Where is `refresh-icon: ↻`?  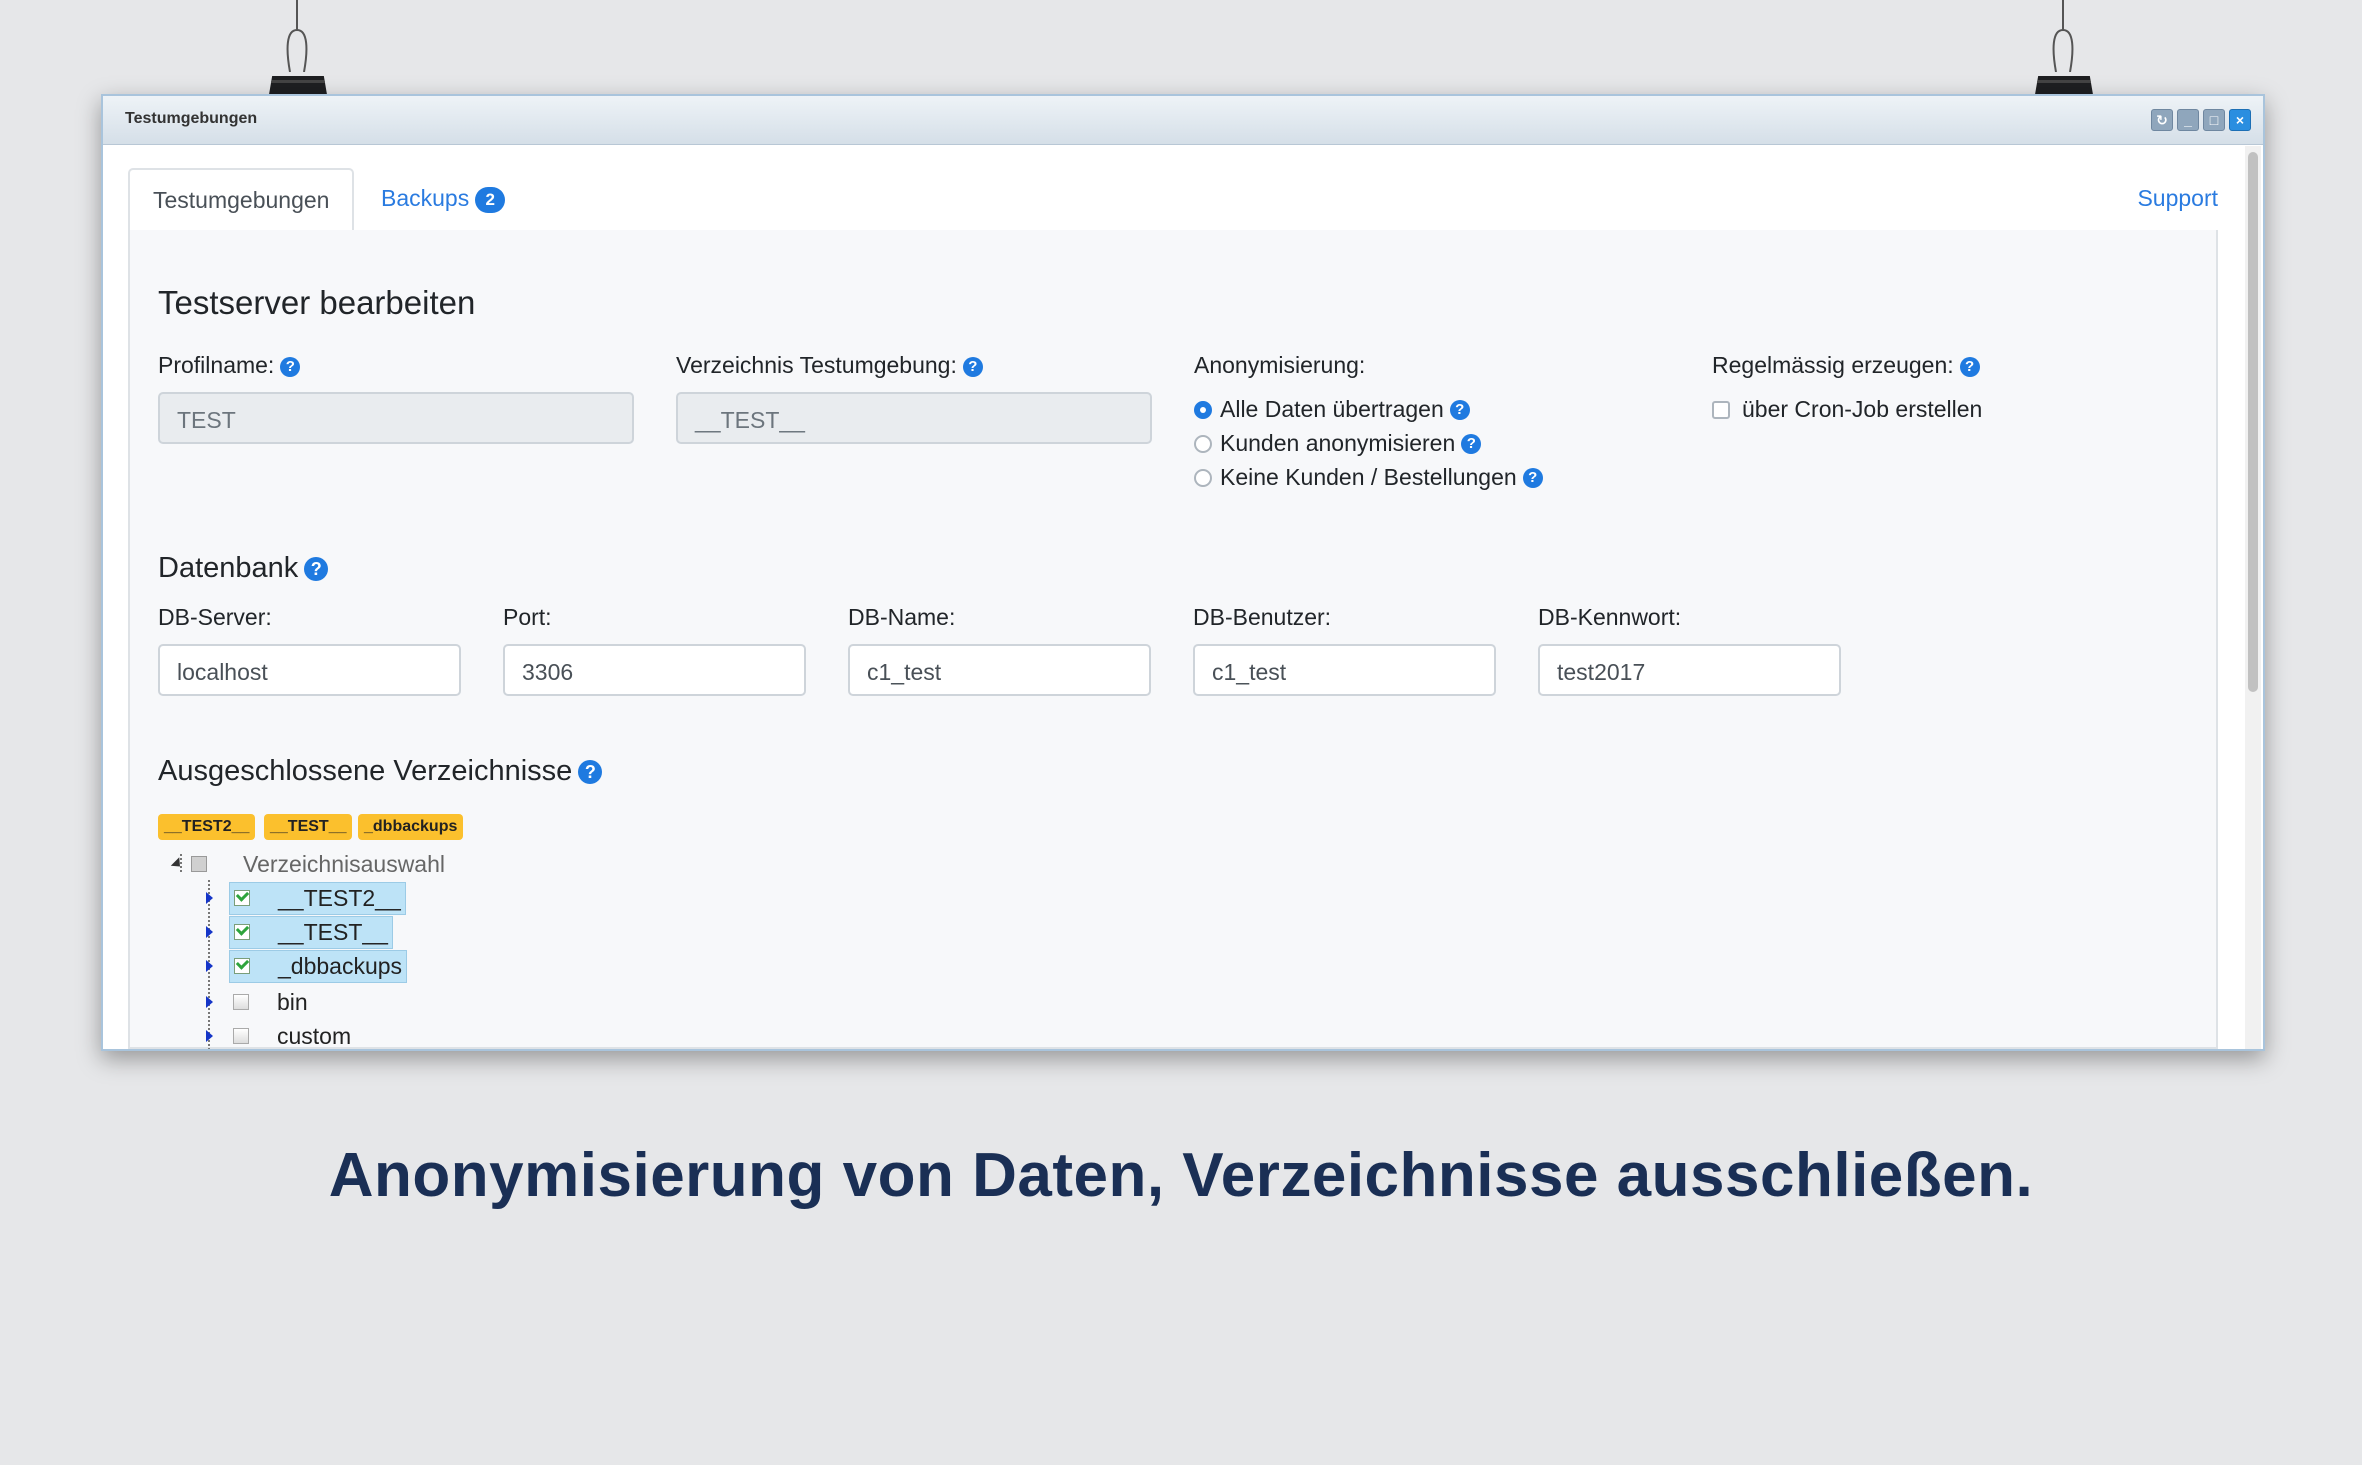
refresh-icon: ↻ is located at coordinates (2162, 120).